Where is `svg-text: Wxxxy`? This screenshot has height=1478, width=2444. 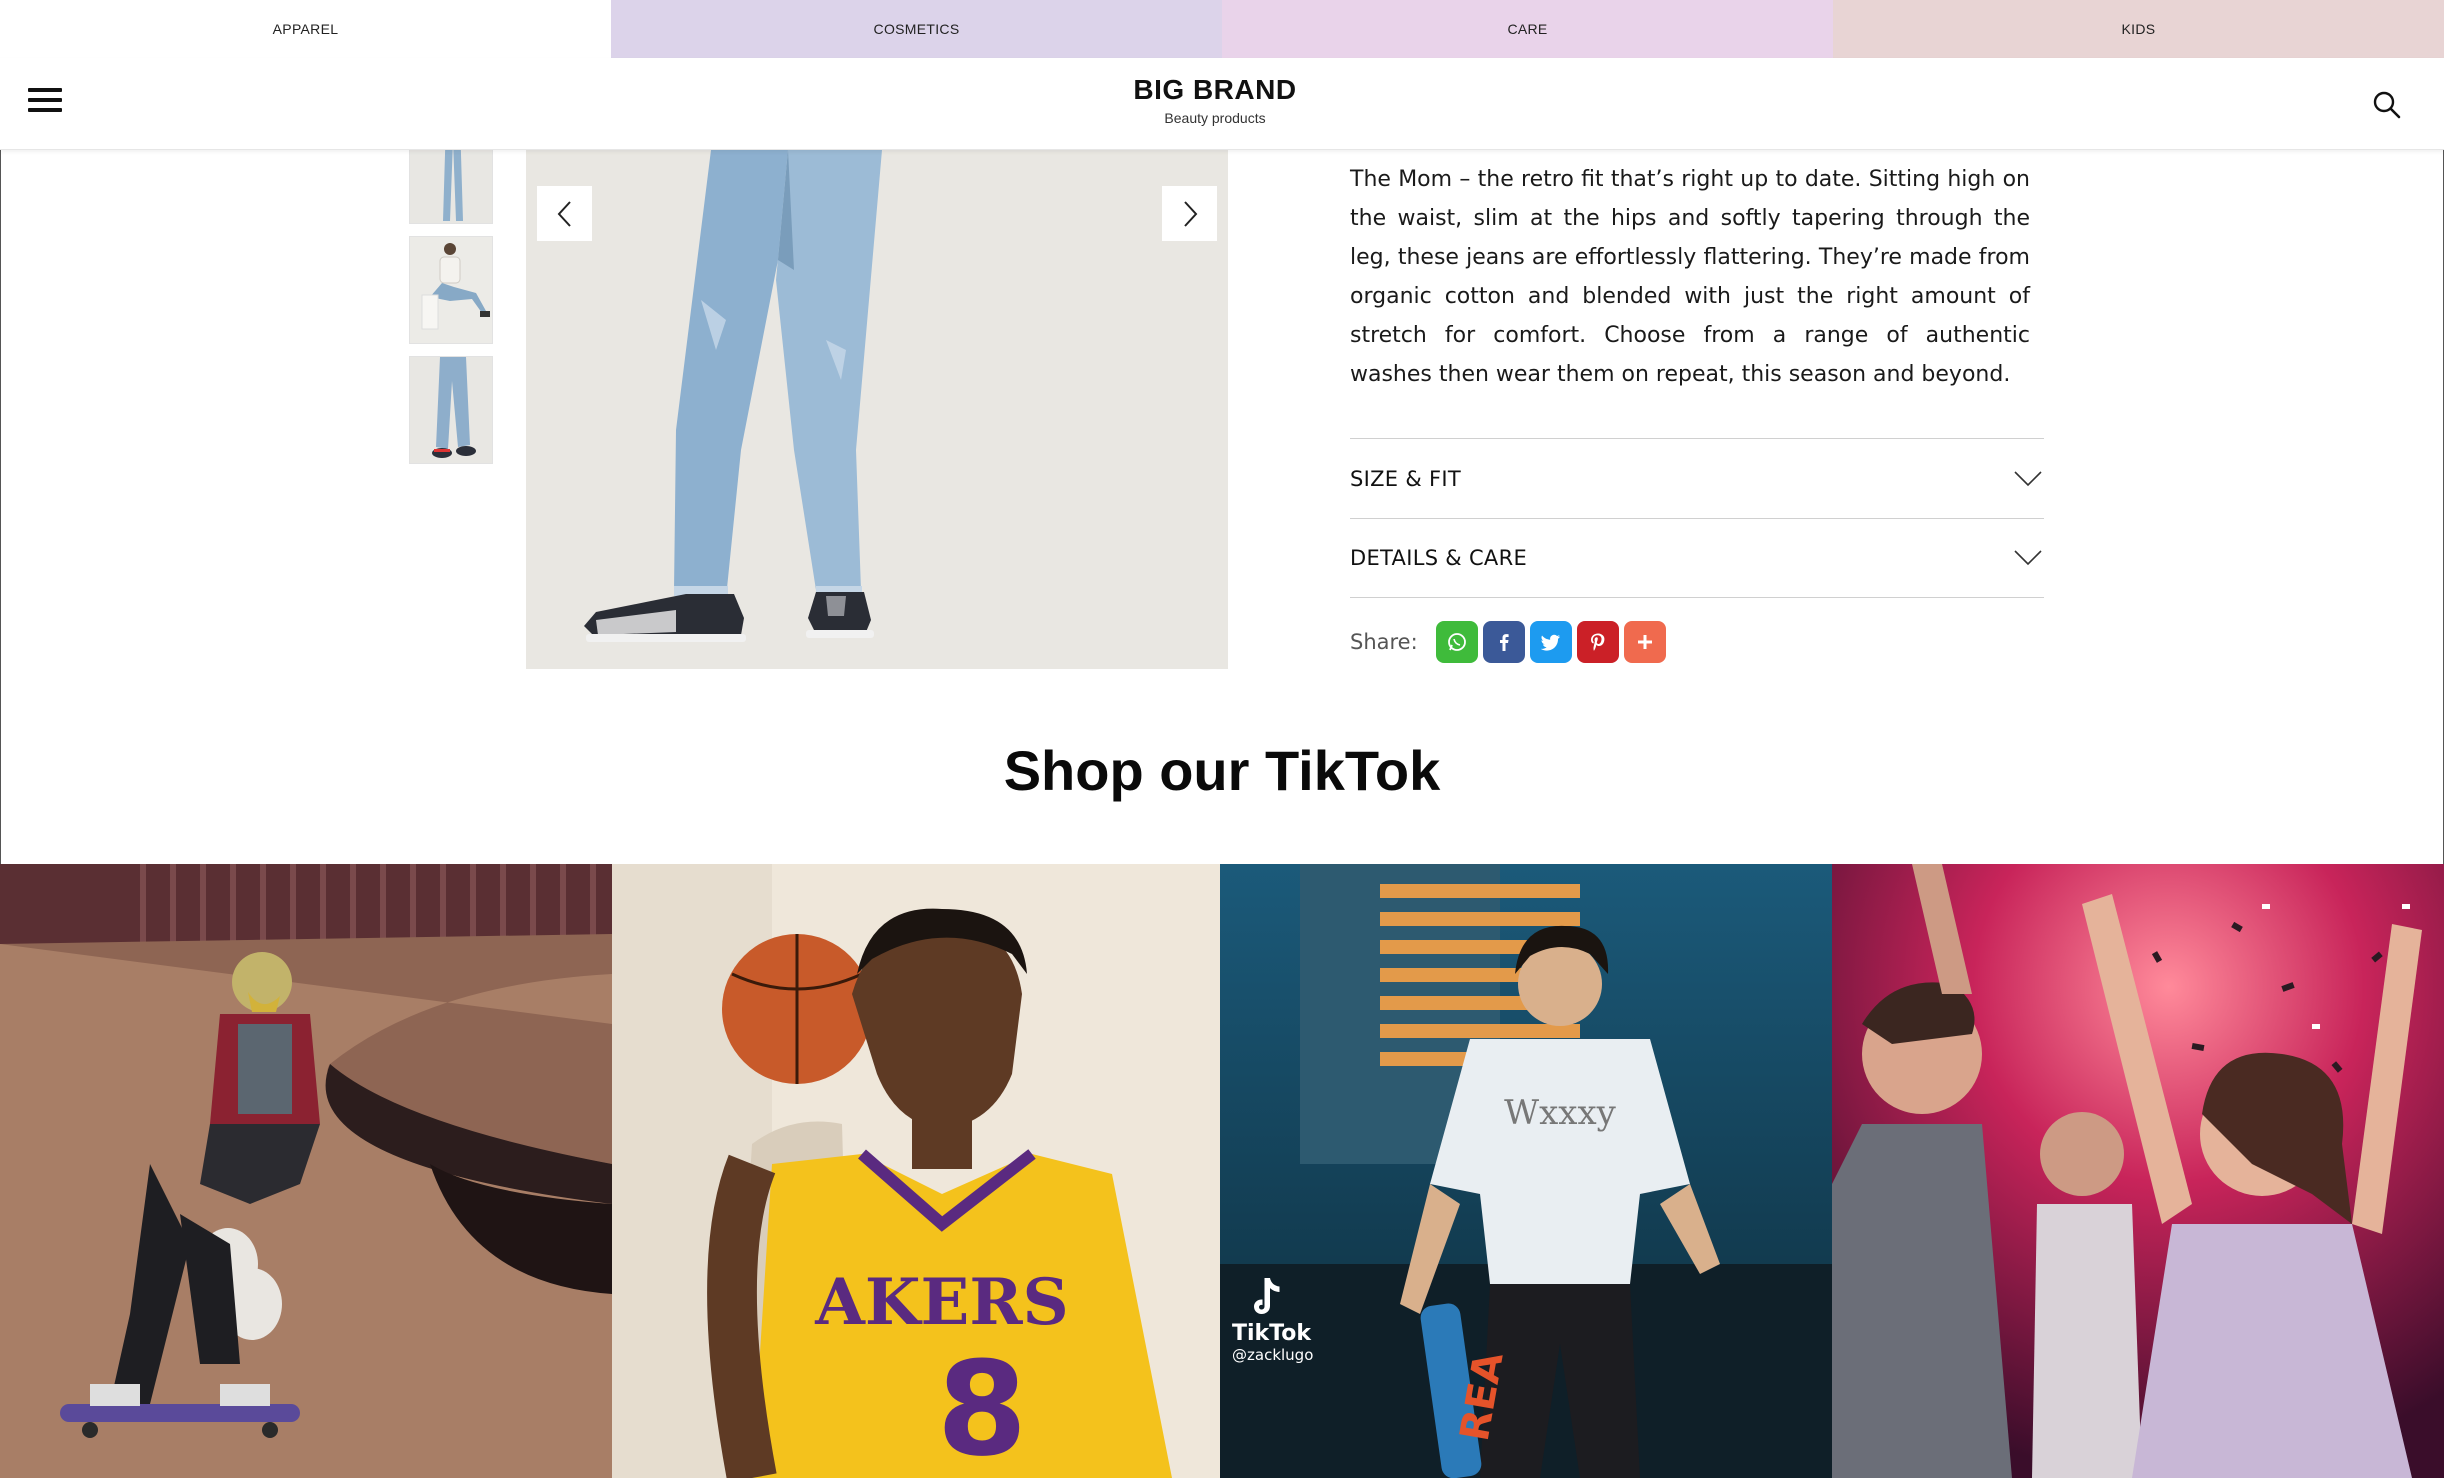
svg-text: Wxxxy is located at coordinates (1560, 1113).